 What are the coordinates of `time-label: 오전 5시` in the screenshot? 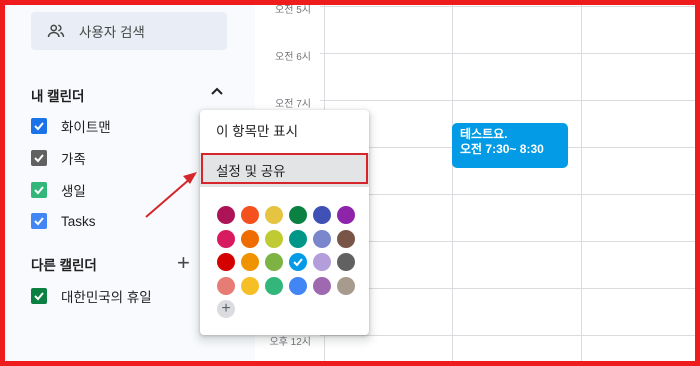 It's located at (293, 10).